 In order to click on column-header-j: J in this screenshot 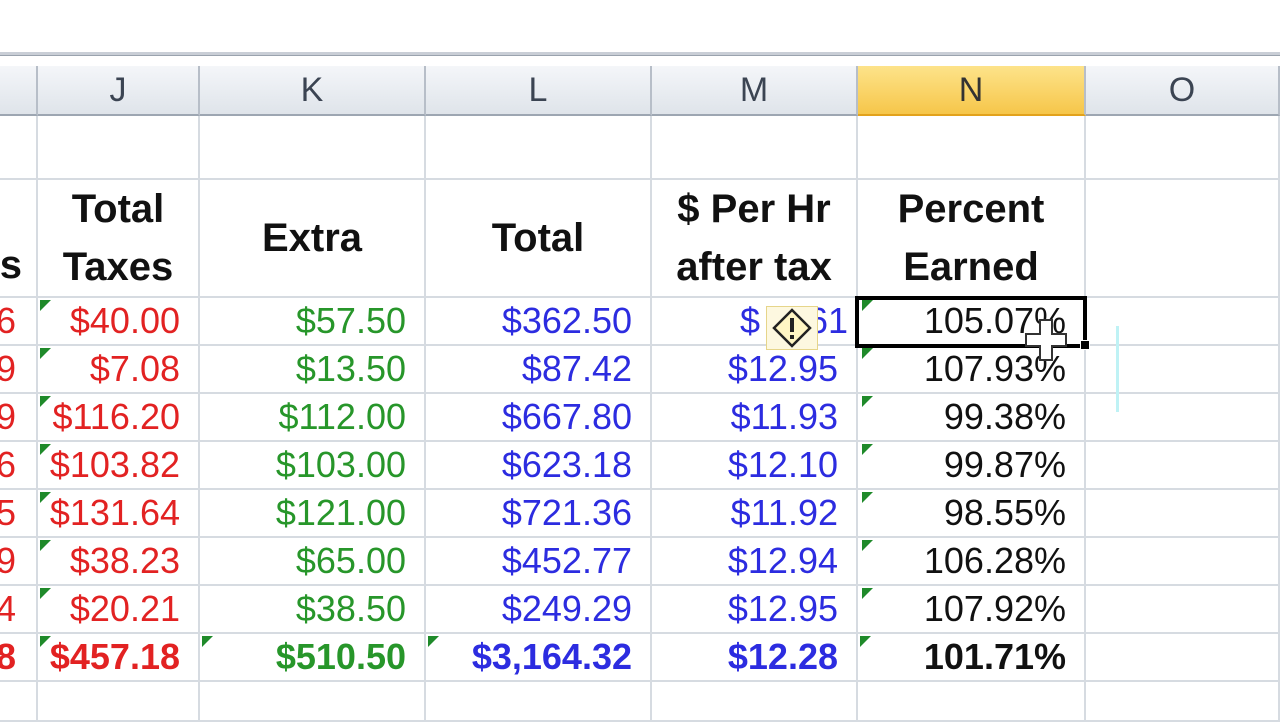, I will do `click(119, 91)`.